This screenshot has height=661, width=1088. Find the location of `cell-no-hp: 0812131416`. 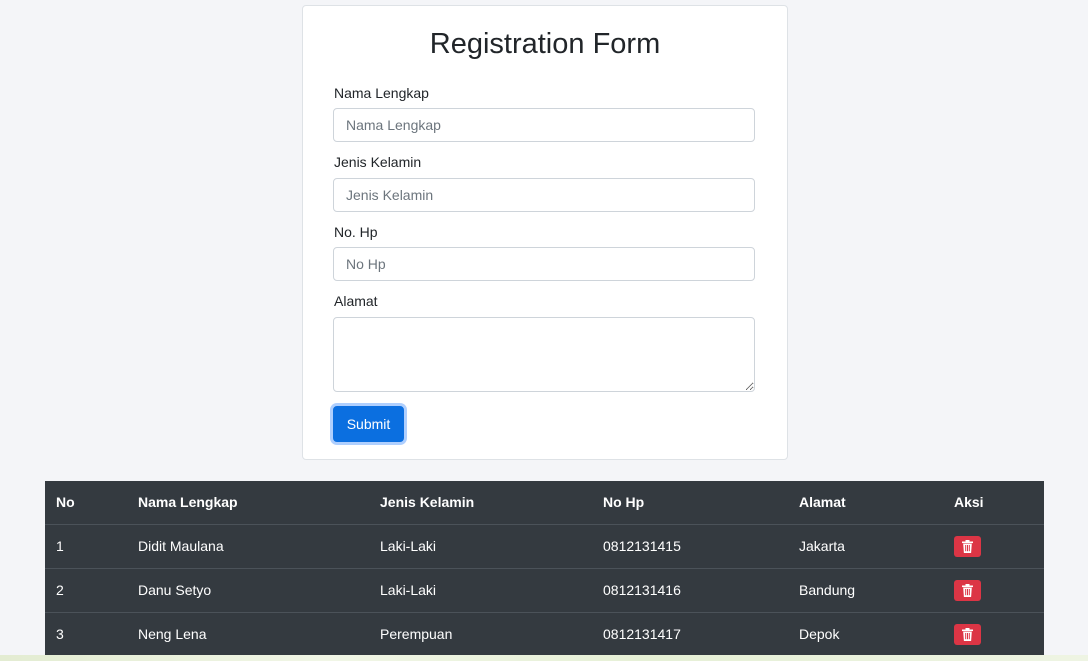

cell-no-hp: 0812131416 is located at coordinates (690, 589).